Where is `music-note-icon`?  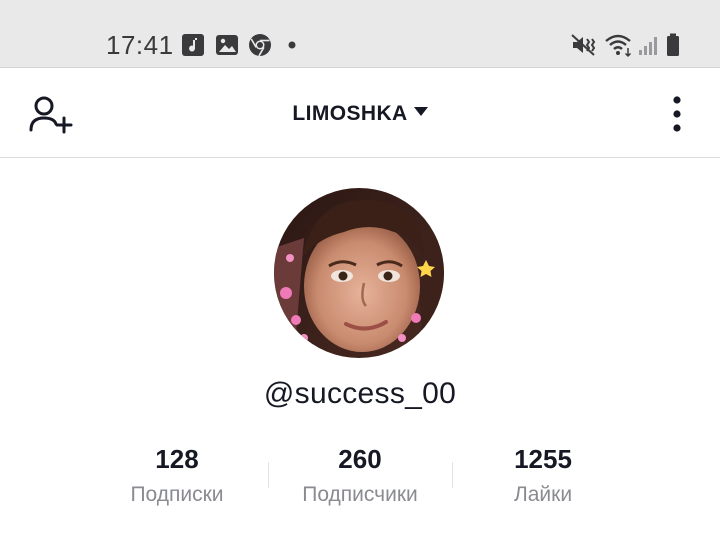 music-note-icon is located at coordinates (193, 45).